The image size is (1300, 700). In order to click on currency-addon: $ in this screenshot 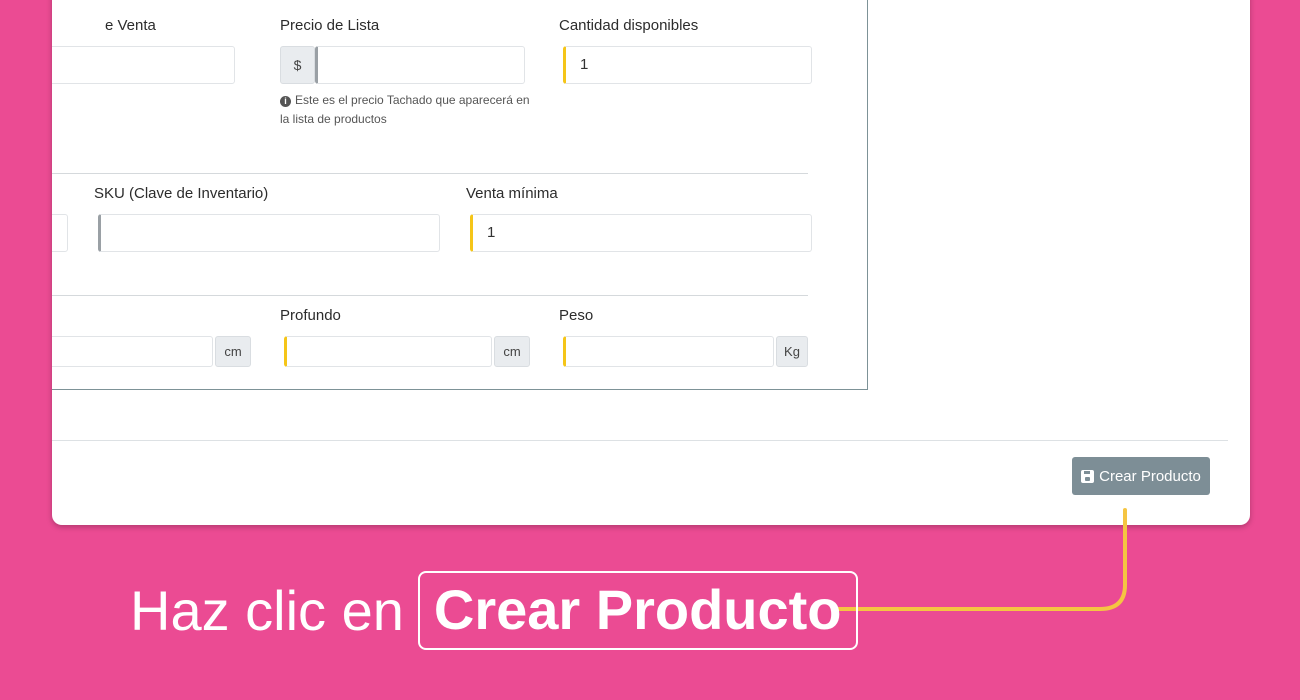, I will do `click(297, 65)`.